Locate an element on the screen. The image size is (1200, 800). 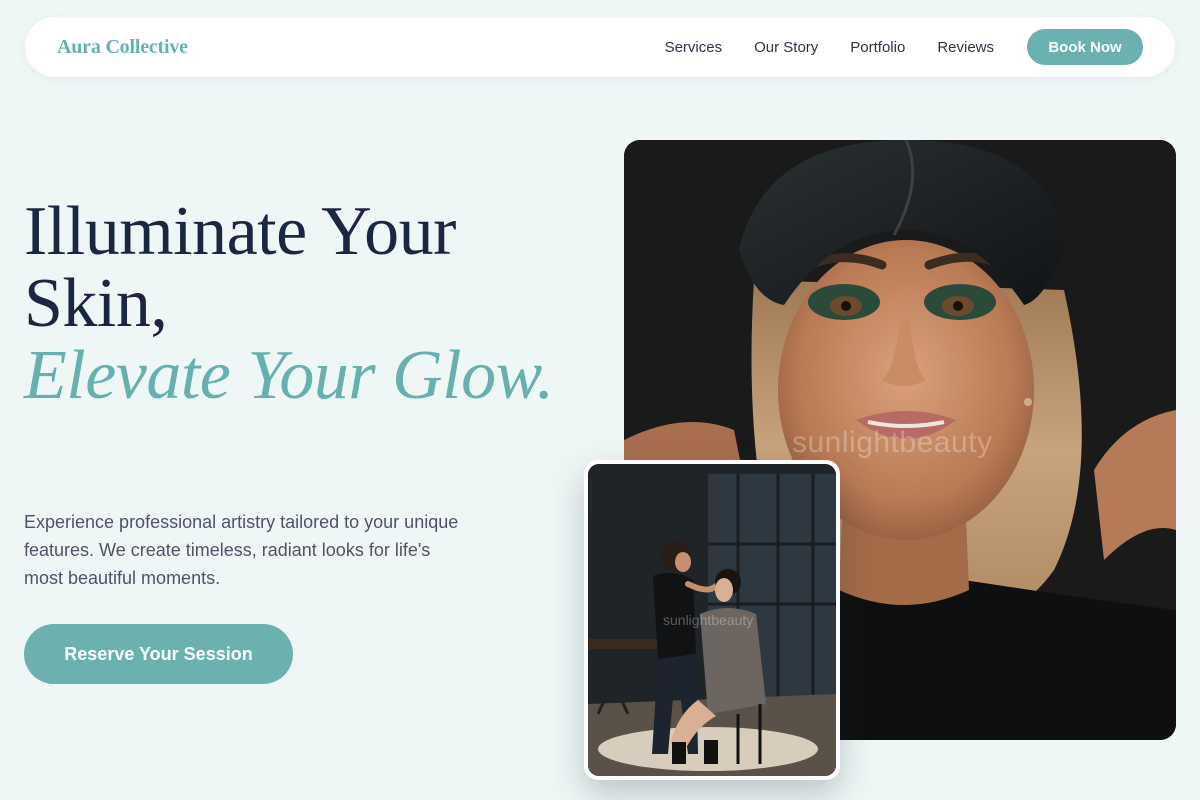
nav-link-portfolio: Portfolio is located at coordinates (877, 47).